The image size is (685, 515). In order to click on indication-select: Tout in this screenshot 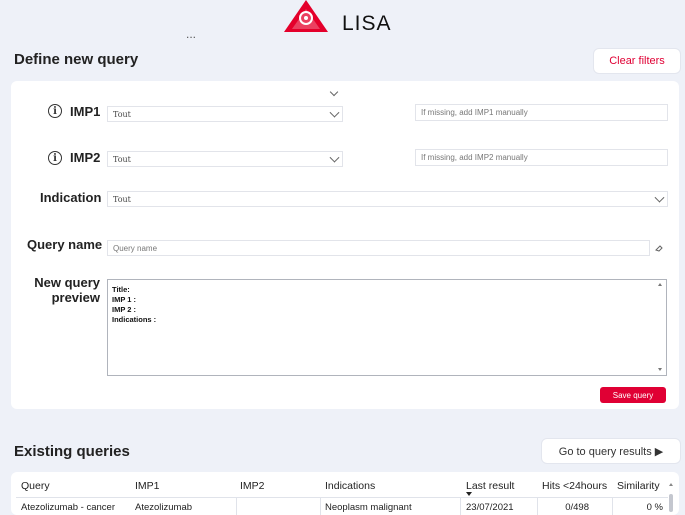, I will do `click(387, 199)`.